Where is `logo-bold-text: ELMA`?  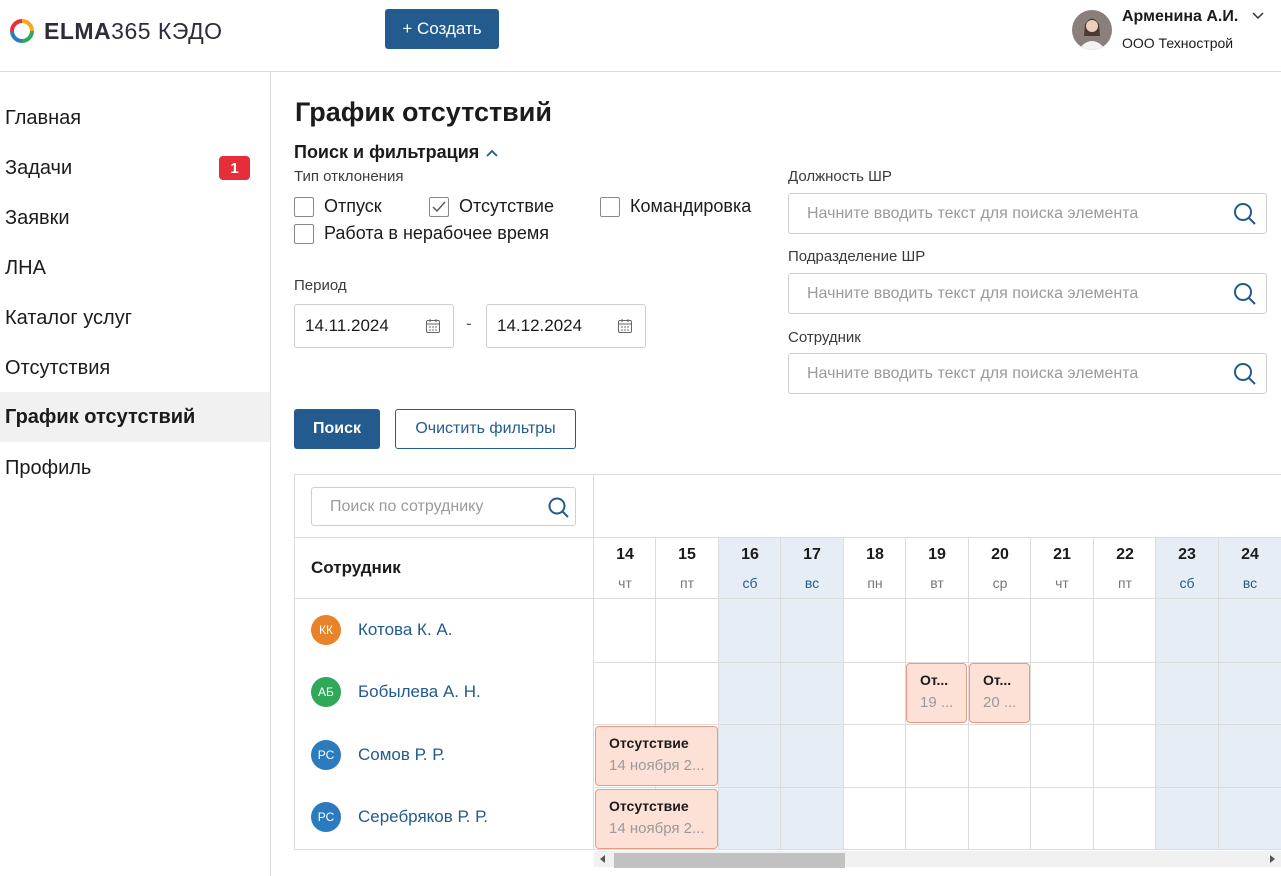
logo-bold-text: ELMA is located at coordinates (78, 30).